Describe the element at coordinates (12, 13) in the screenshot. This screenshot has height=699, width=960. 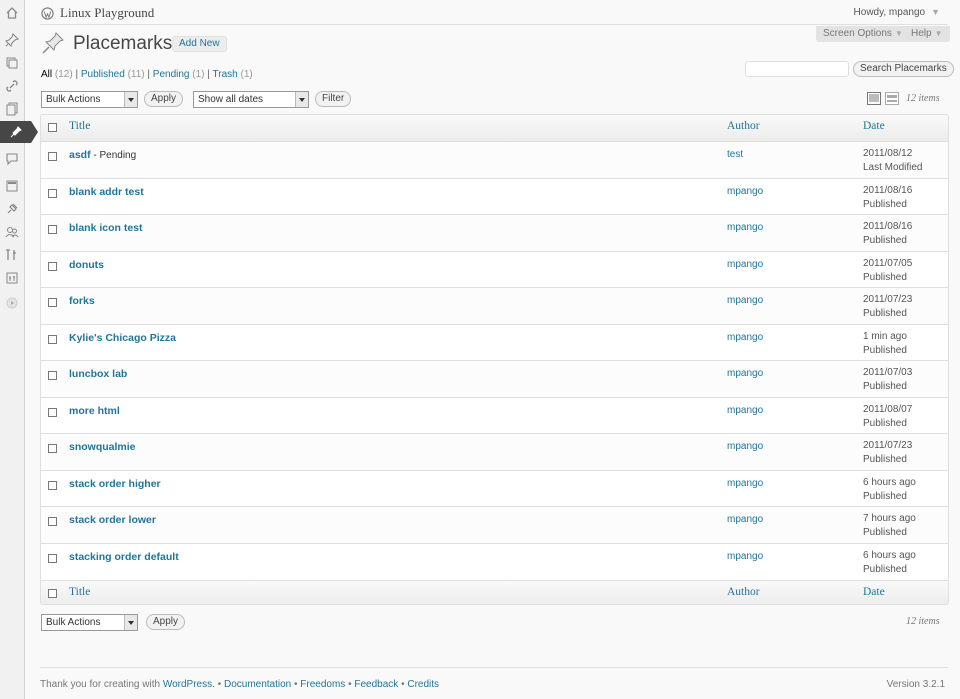
I see `dashboard-icon` at that location.